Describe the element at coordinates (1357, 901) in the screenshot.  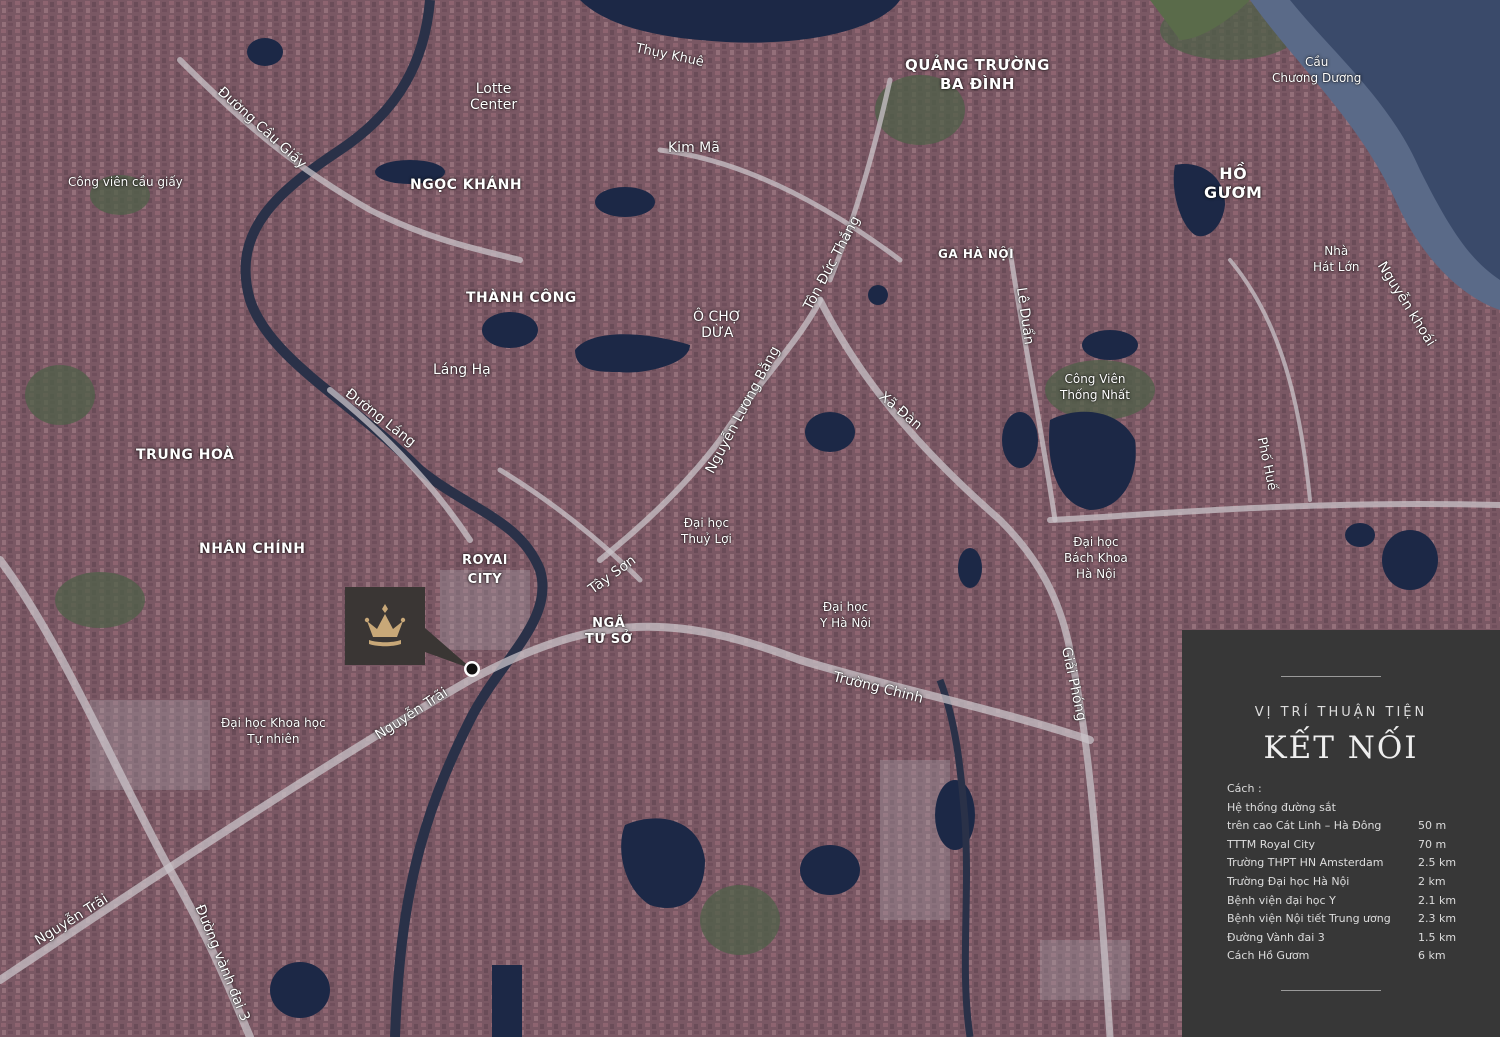
I see `distance-row: Bệnh viện đại học Y 2.1 km` at that location.